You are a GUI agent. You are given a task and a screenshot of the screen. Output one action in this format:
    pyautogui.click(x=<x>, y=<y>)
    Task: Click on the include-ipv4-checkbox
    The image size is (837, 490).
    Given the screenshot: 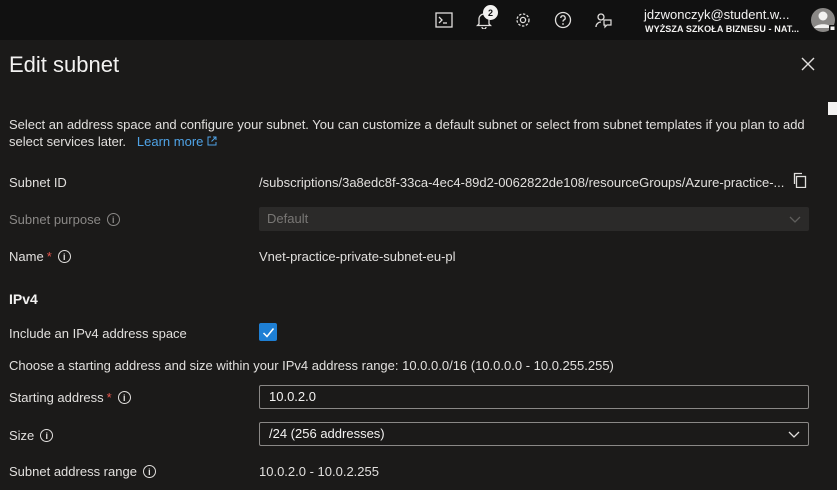 What is the action you would take?
    pyautogui.click(x=268, y=332)
    